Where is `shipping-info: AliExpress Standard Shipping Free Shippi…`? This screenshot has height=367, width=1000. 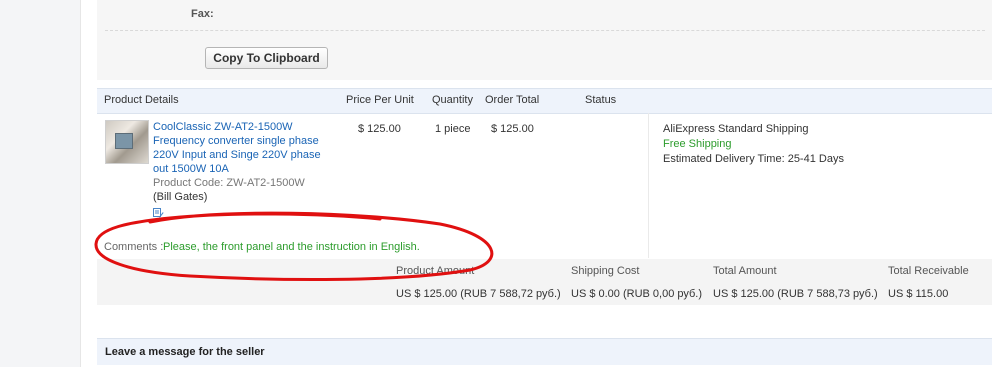
shipping-info: AliExpress Standard Shipping Free Shippi… is located at coordinates (753, 144).